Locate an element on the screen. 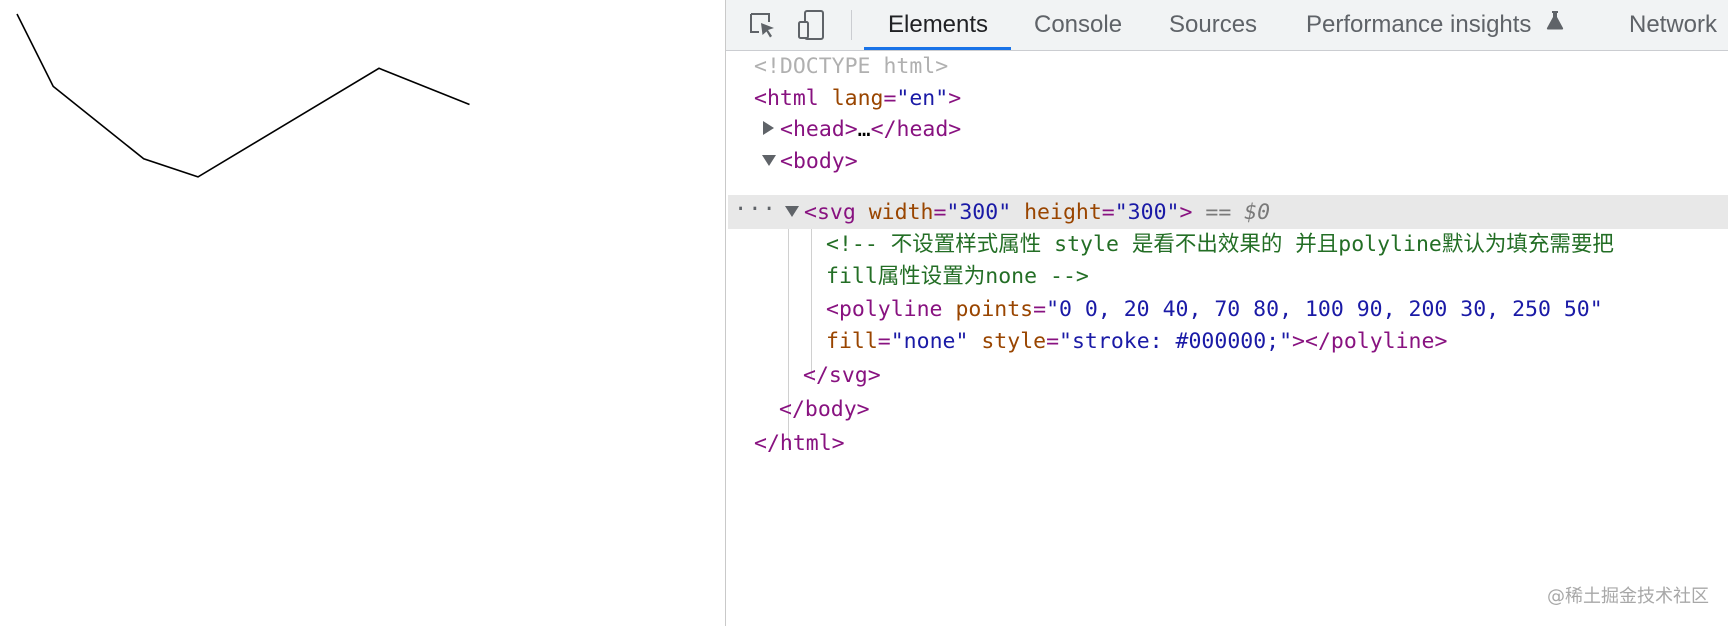 This screenshot has width=1728, height=626. svg-width-attr: width is located at coordinates (901, 212).